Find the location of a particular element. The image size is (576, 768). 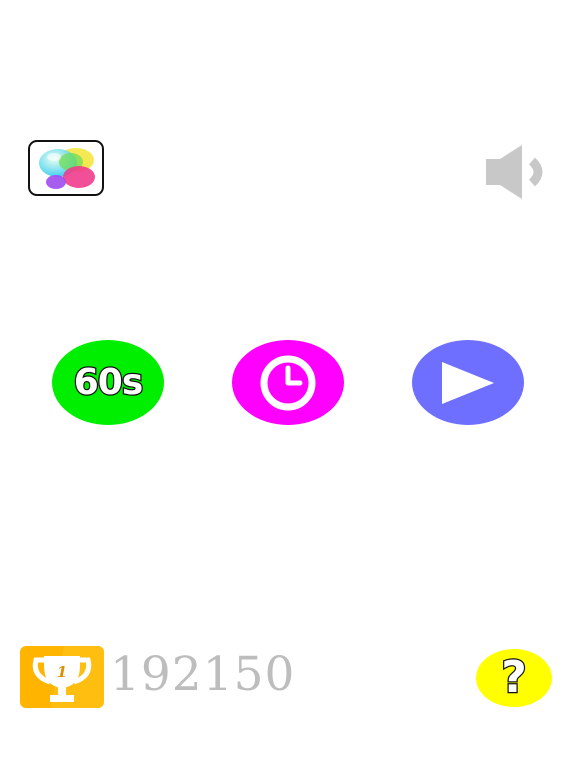

play-mode-button is located at coordinates (468, 382).